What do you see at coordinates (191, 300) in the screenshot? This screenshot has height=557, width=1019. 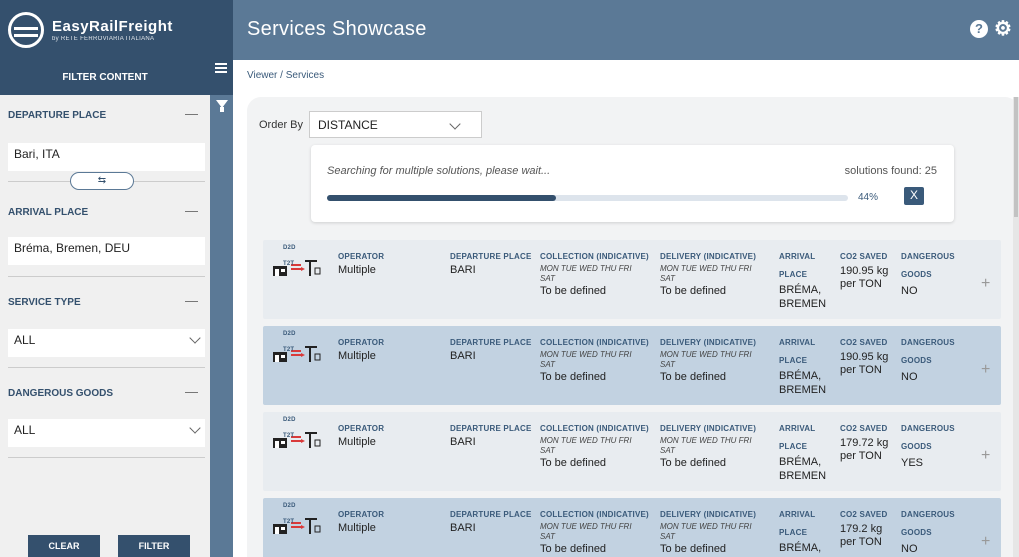 I see `collapse-service-type-icon: —` at bounding box center [191, 300].